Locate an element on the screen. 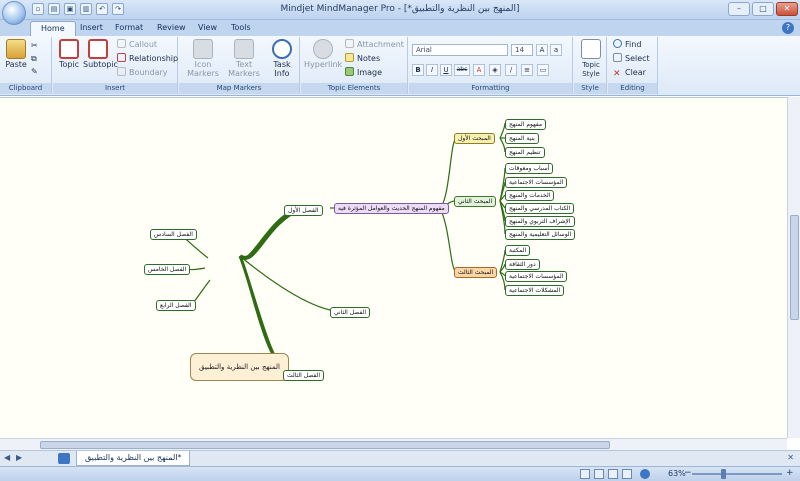 Image resolution: width=800 pixels, height=481 pixels. paperclip-icon is located at coordinates (349, 43).